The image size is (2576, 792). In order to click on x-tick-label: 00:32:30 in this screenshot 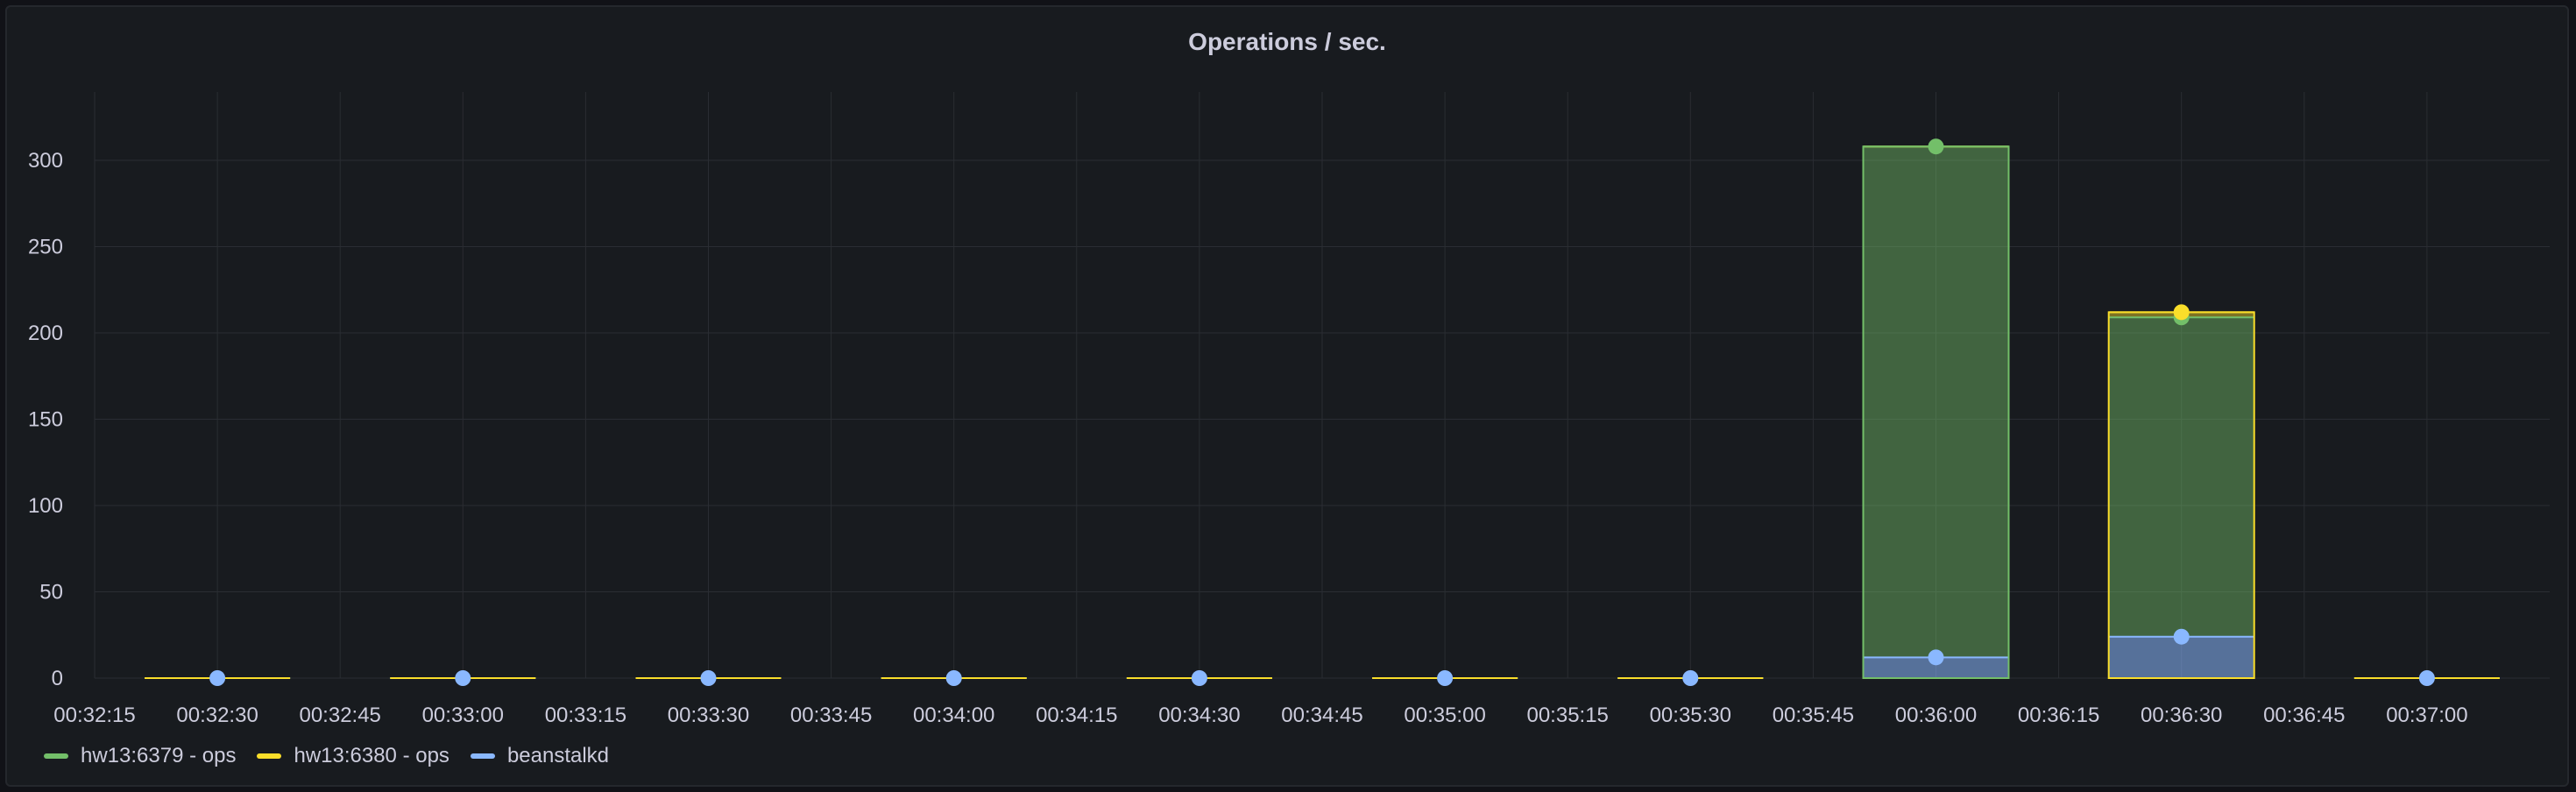, I will do `click(217, 716)`.